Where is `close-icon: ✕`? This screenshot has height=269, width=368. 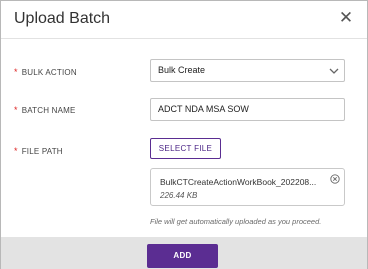 close-icon: ✕ is located at coordinates (346, 18).